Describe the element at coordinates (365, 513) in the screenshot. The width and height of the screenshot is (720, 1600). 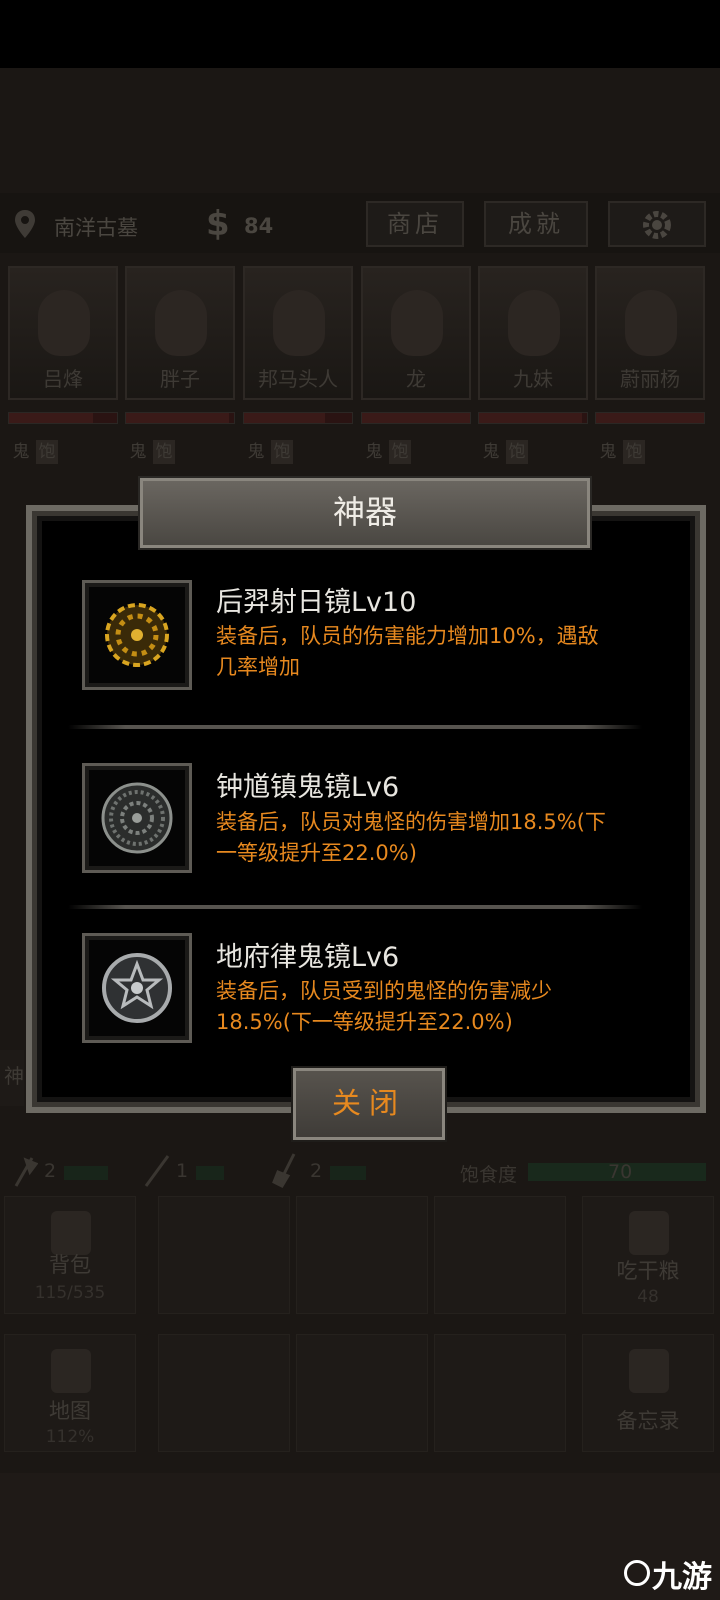
I see `dialog-title: 神器` at that location.